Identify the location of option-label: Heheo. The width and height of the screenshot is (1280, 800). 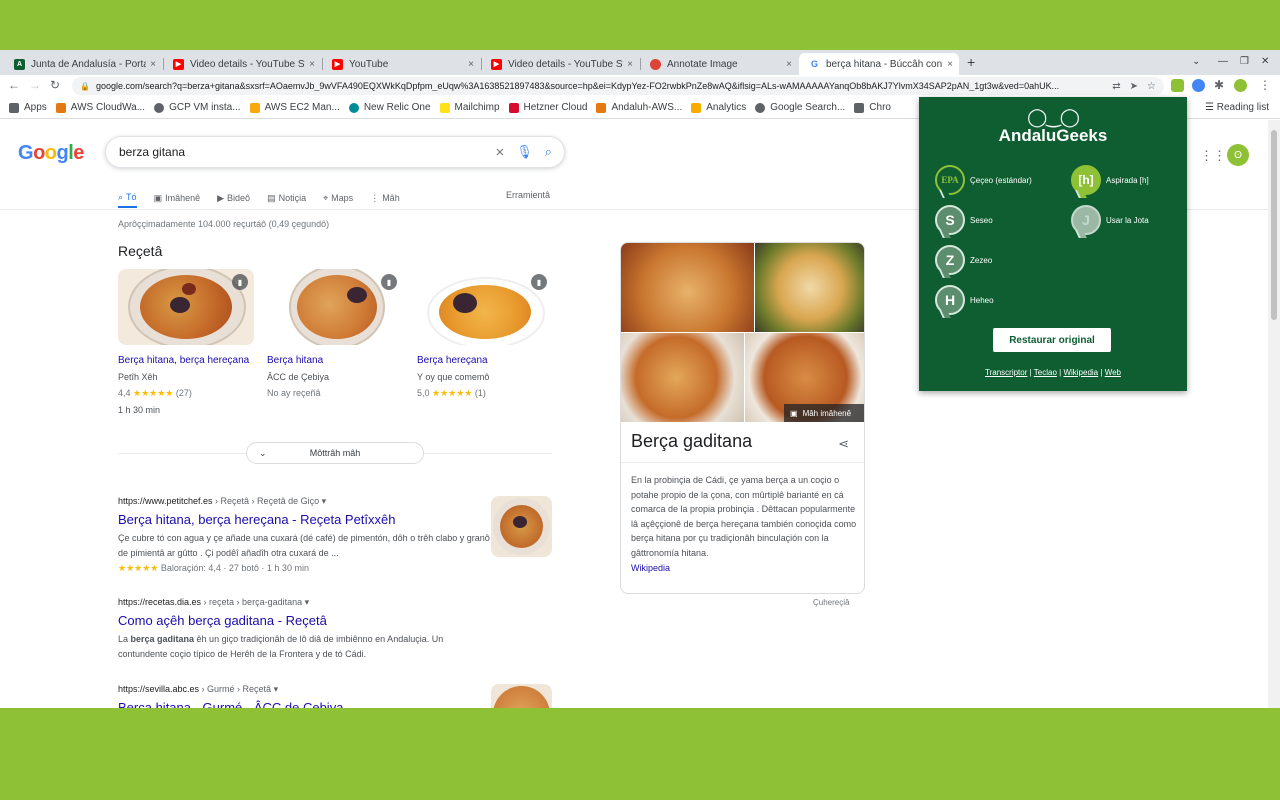
(982, 300).